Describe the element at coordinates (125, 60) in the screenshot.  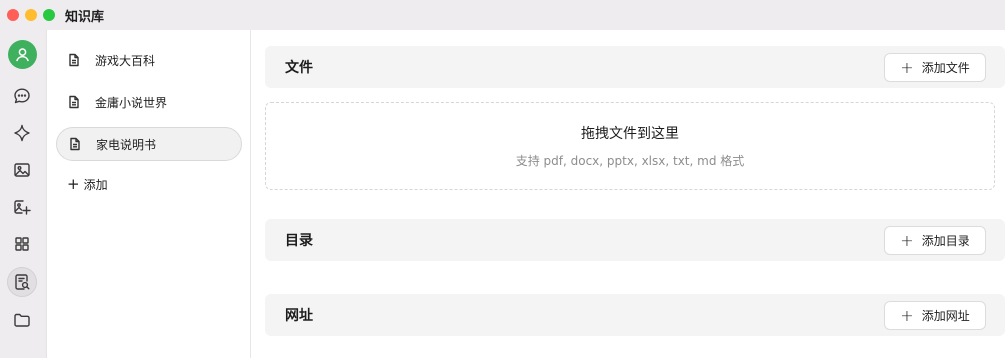
I see `kb-item-label: 游戏大百科` at that location.